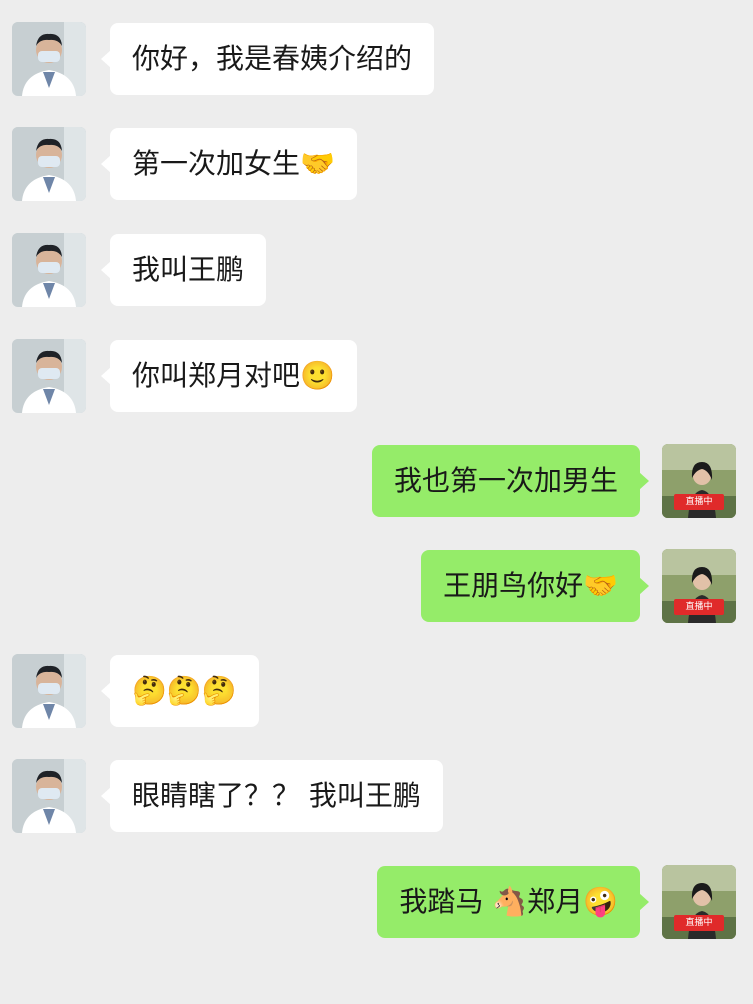 The image size is (753, 1004). What do you see at coordinates (376, 692) in the screenshot?
I see `message-row: 🤔🤔🤔` at bounding box center [376, 692].